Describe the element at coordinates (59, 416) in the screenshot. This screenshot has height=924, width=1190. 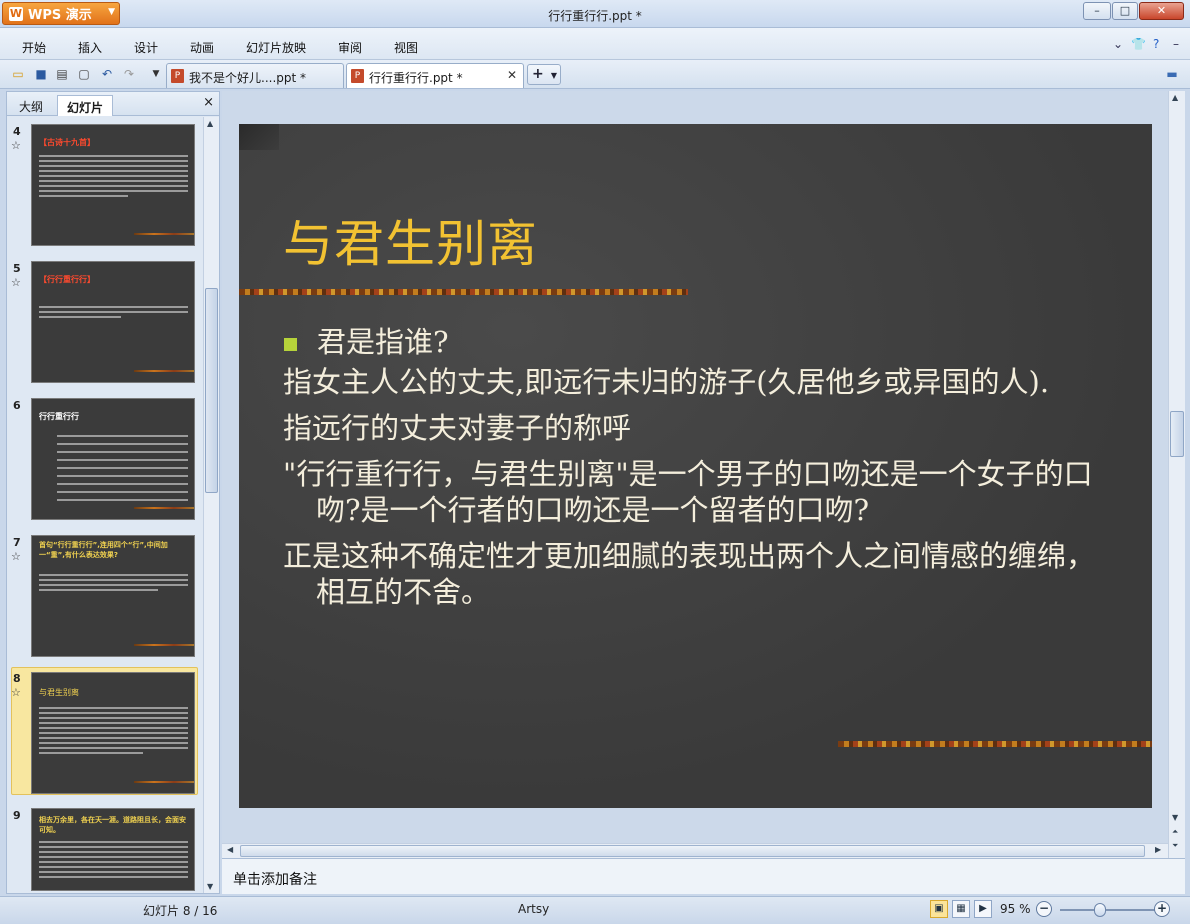
I see `thumbnail-title: 行行重行行` at that location.